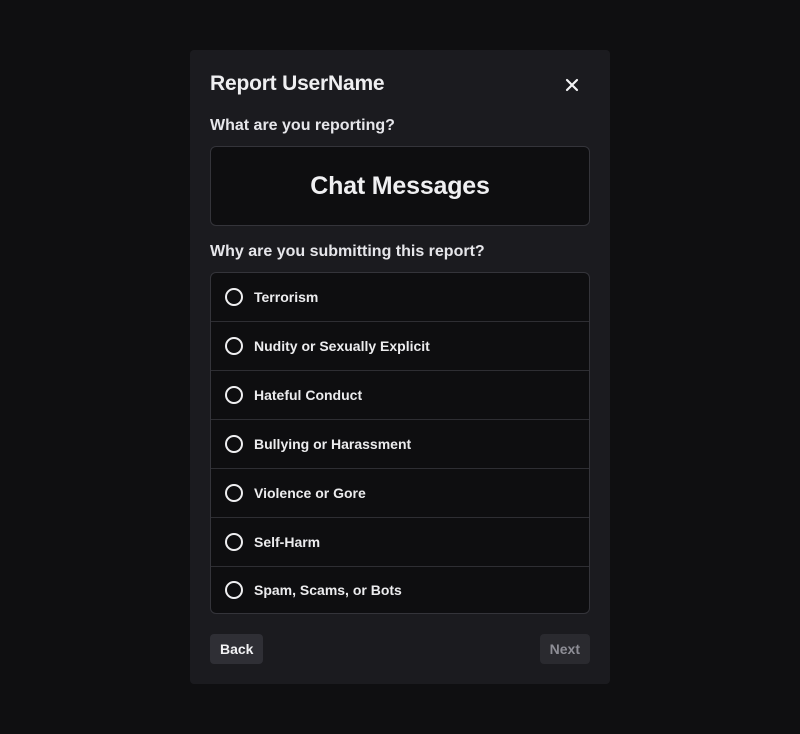 This screenshot has height=734, width=800. Describe the element at coordinates (400, 395) in the screenshot. I see `reason-option-hateful-conduct: Hateful Conduct` at that location.